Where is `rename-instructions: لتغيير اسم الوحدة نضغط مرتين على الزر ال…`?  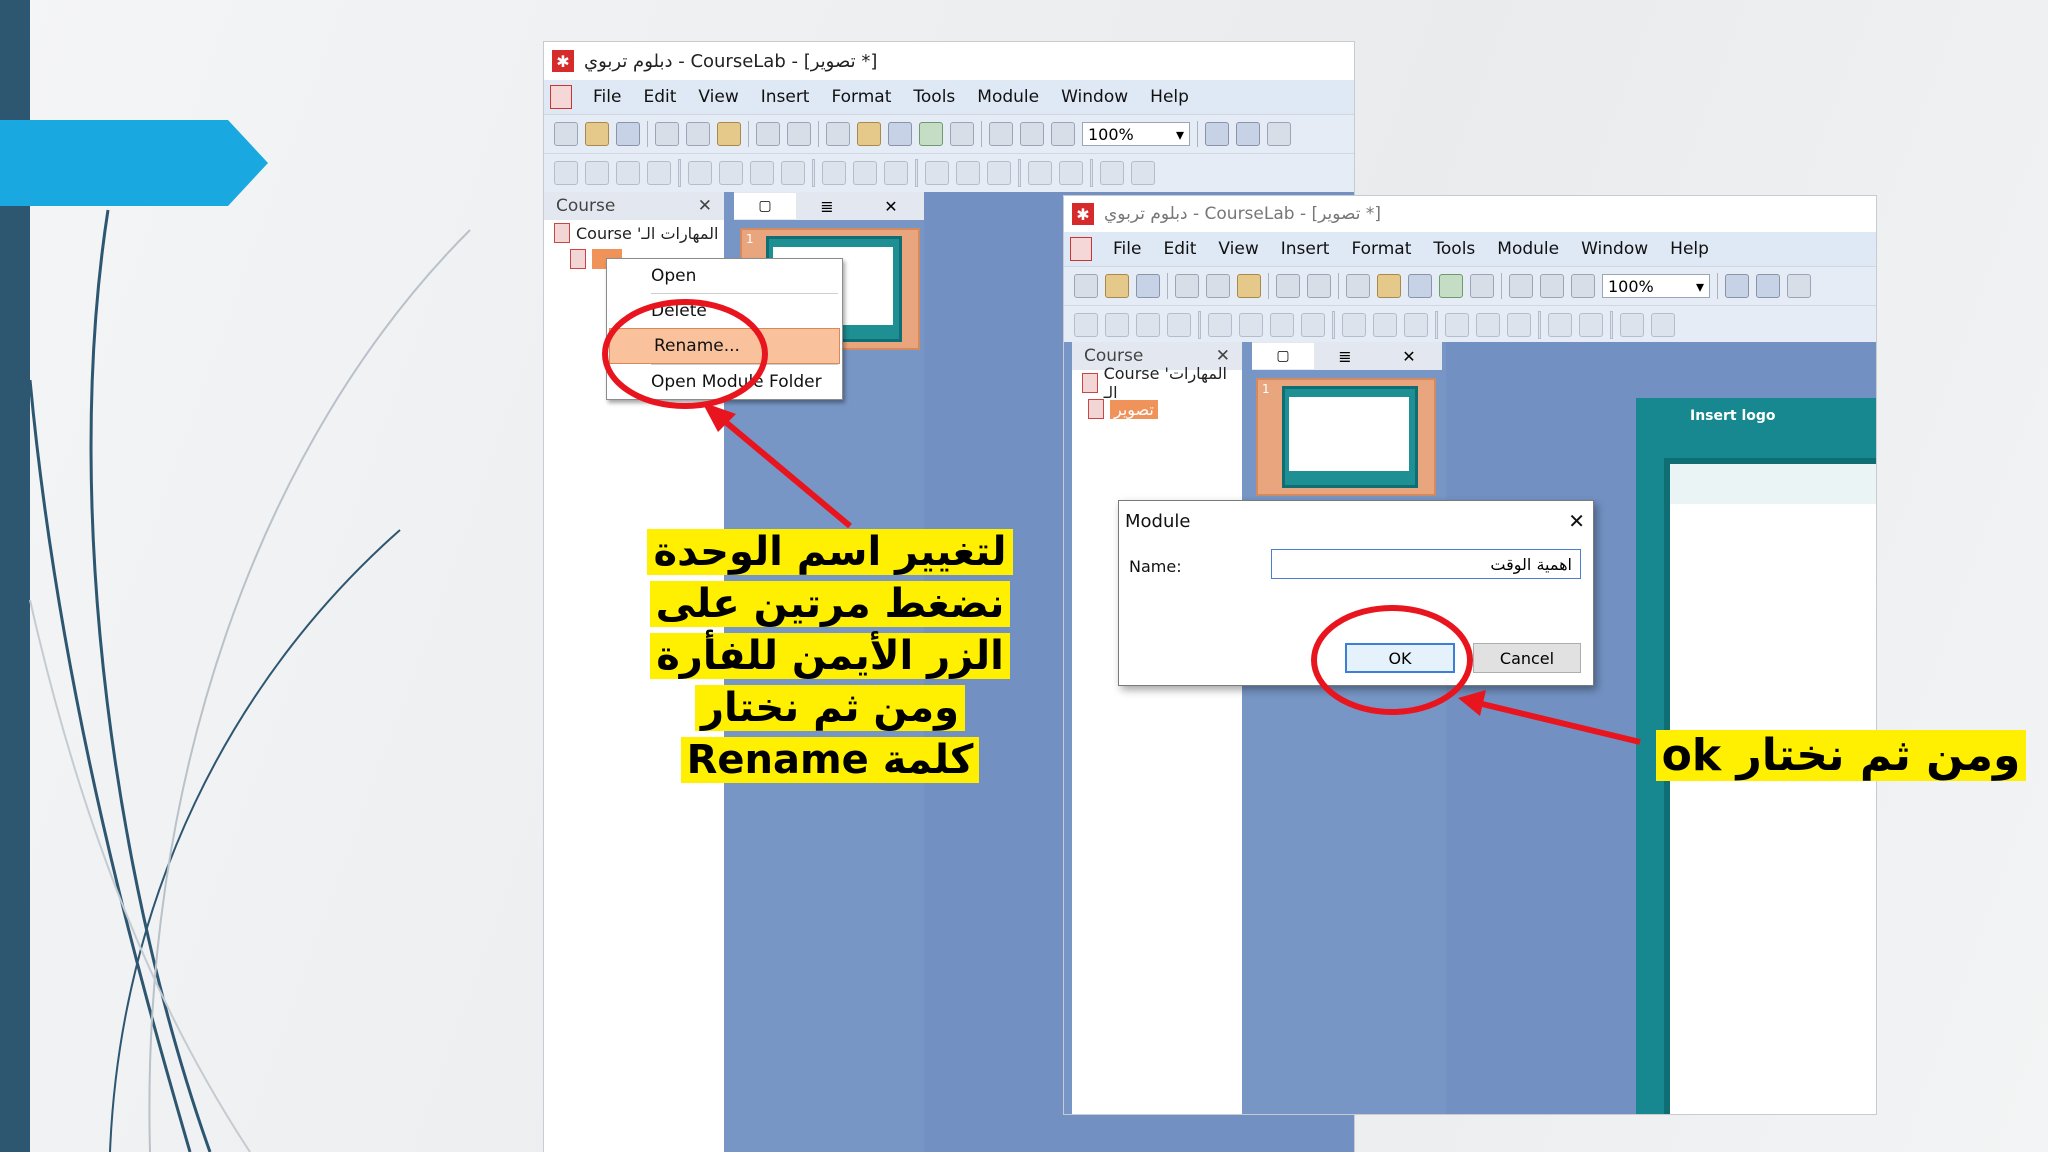 rename-instructions: لتغيير اسم الوحدة نضغط مرتين على الزر ال… is located at coordinates (830, 656).